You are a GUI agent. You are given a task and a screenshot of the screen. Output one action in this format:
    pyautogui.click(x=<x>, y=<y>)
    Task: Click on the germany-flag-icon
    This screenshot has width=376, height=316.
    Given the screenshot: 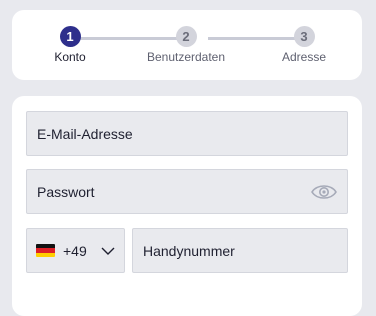 What is the action you would take?
    pyautogui.click(x=45, y=250)
    